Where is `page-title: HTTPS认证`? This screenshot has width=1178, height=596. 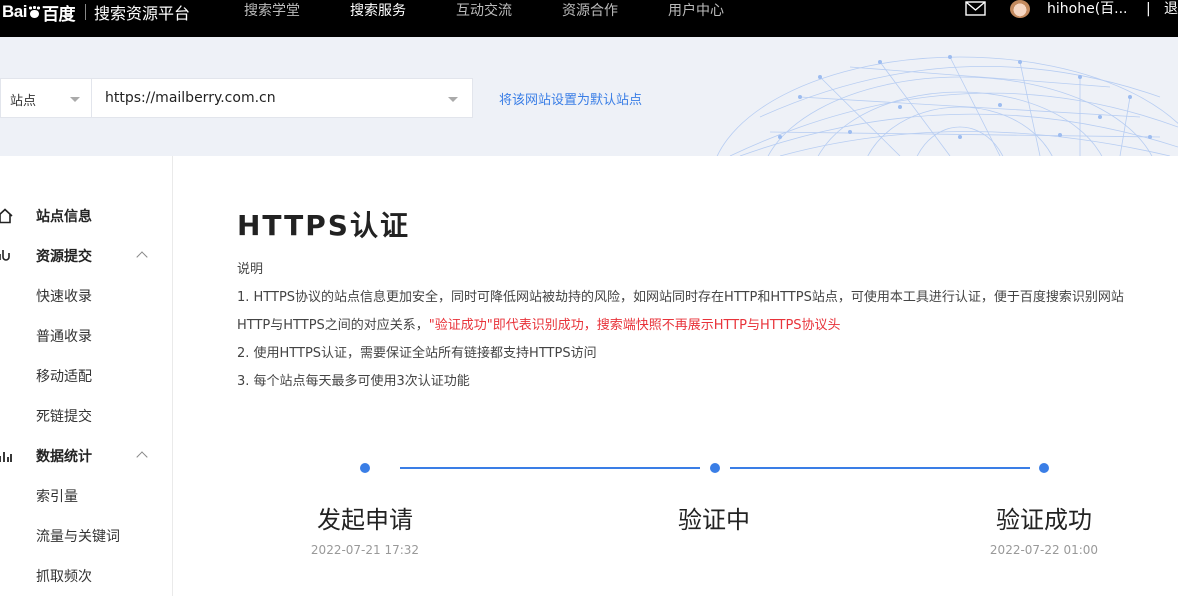 page-title: HTTPS认证 is located at coordinates (323, 225).